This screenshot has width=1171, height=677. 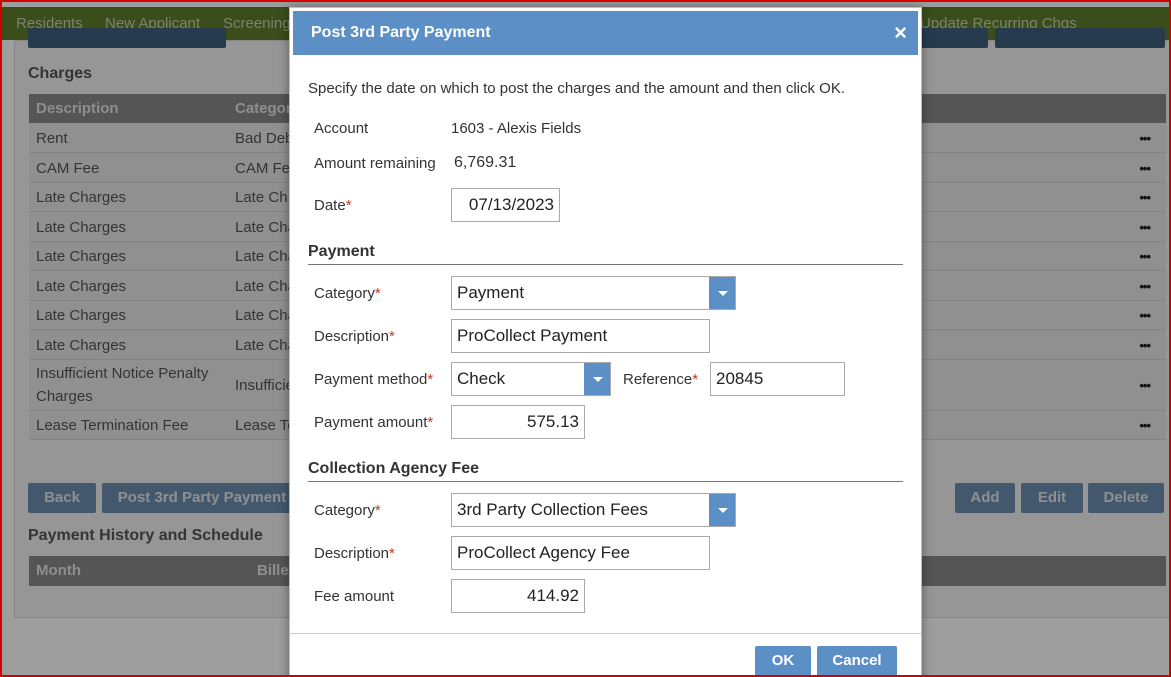 I want to click on payment-amount-label: Payment amount*, so click(x=373, y=422).